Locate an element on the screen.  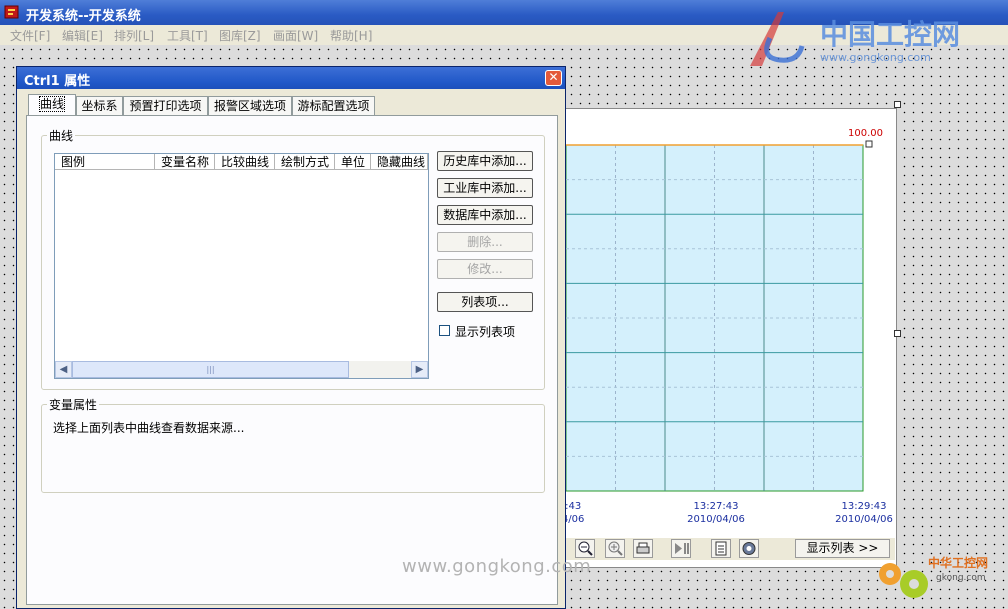
tab-alarm-area: 报警区域选项 is located at coordinates (250, 105).